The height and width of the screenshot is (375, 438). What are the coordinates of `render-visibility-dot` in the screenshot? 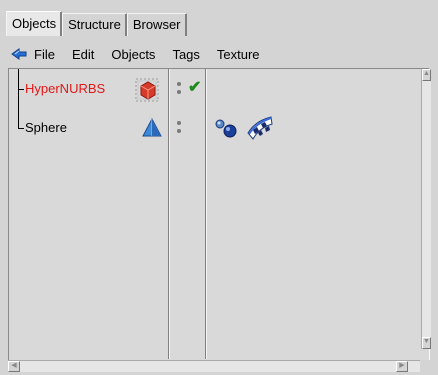 It's located at (179, 92).